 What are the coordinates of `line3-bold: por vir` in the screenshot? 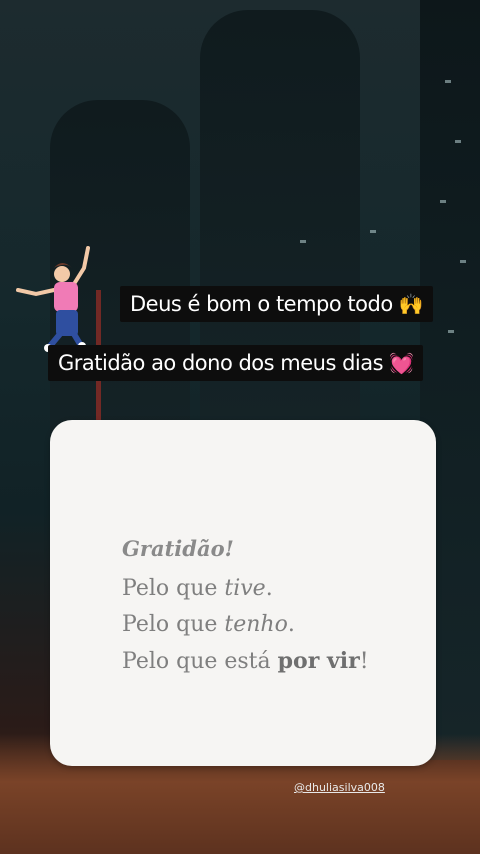 It's located at (318, 661).